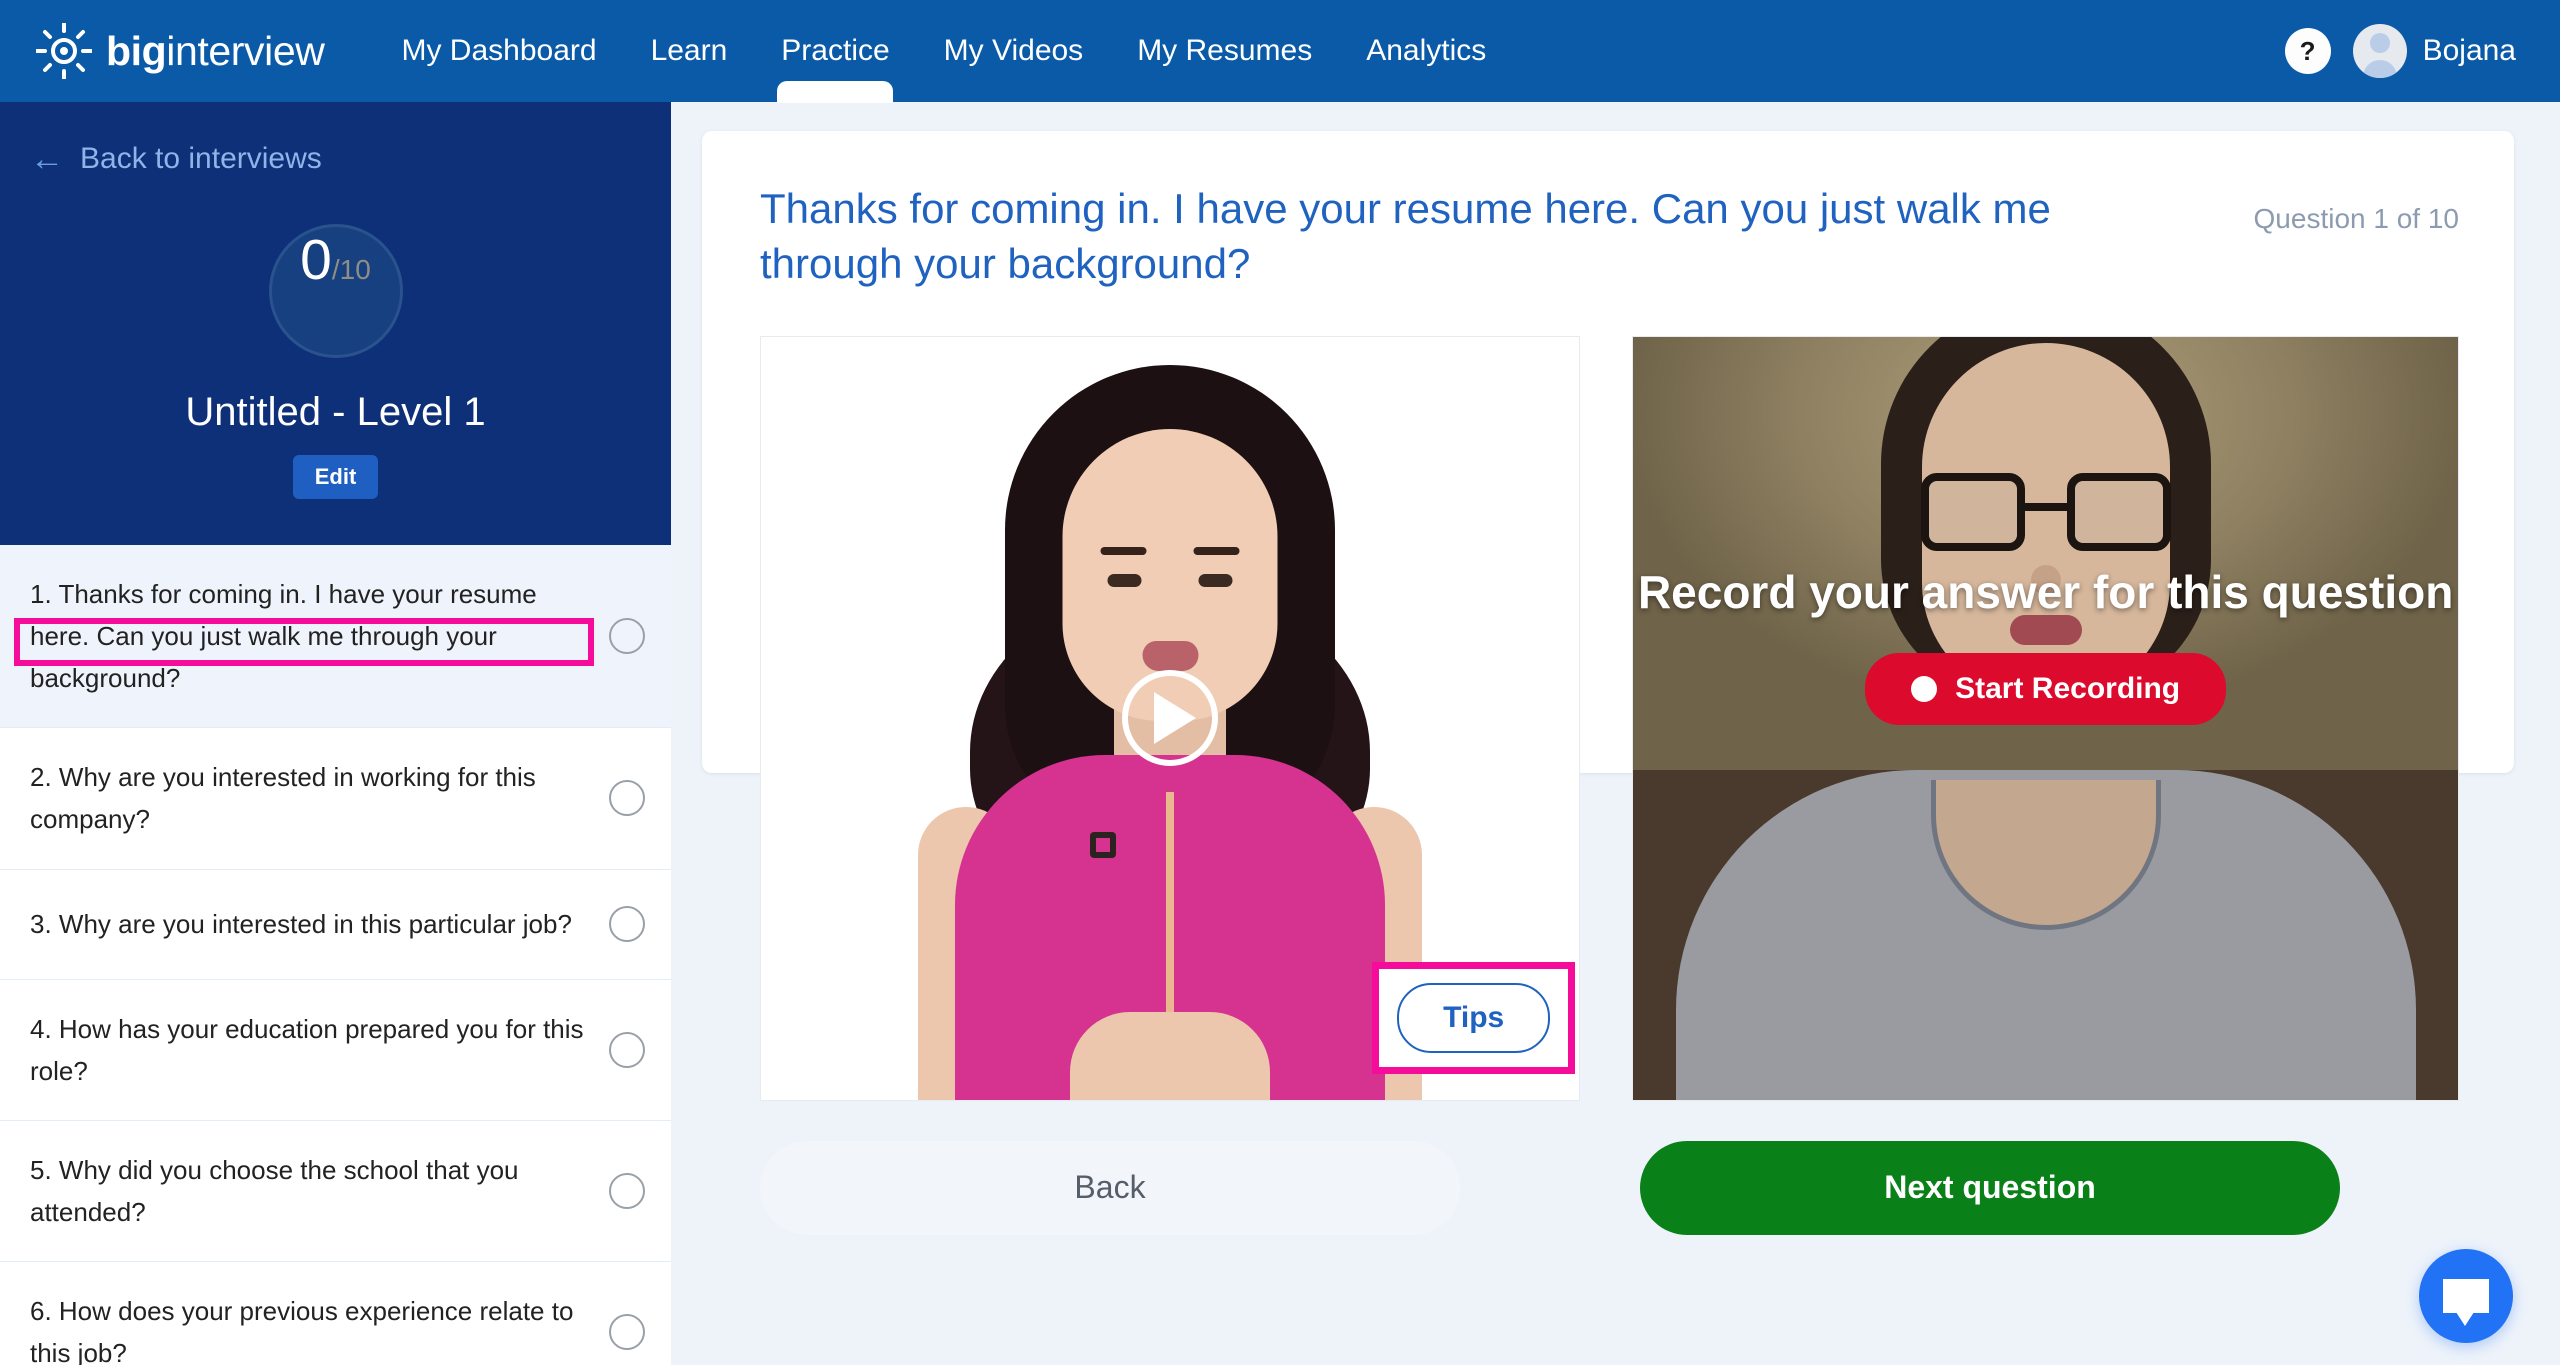 This screenshot has height=1365, width=2560. What do you see at coordinates (1924, 688) in the screenshot?
I see `record-dot-icon` at bounding box center [1924, 688].